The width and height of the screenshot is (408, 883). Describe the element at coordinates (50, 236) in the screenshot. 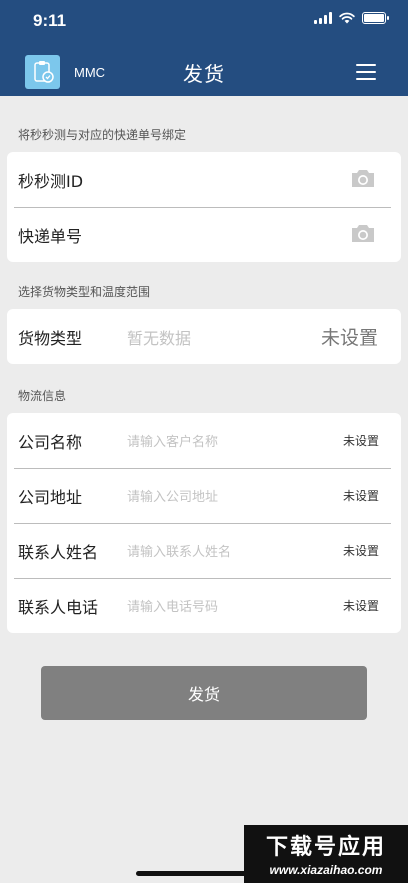

I see `tracking-number-label: 快递单号` at that location.